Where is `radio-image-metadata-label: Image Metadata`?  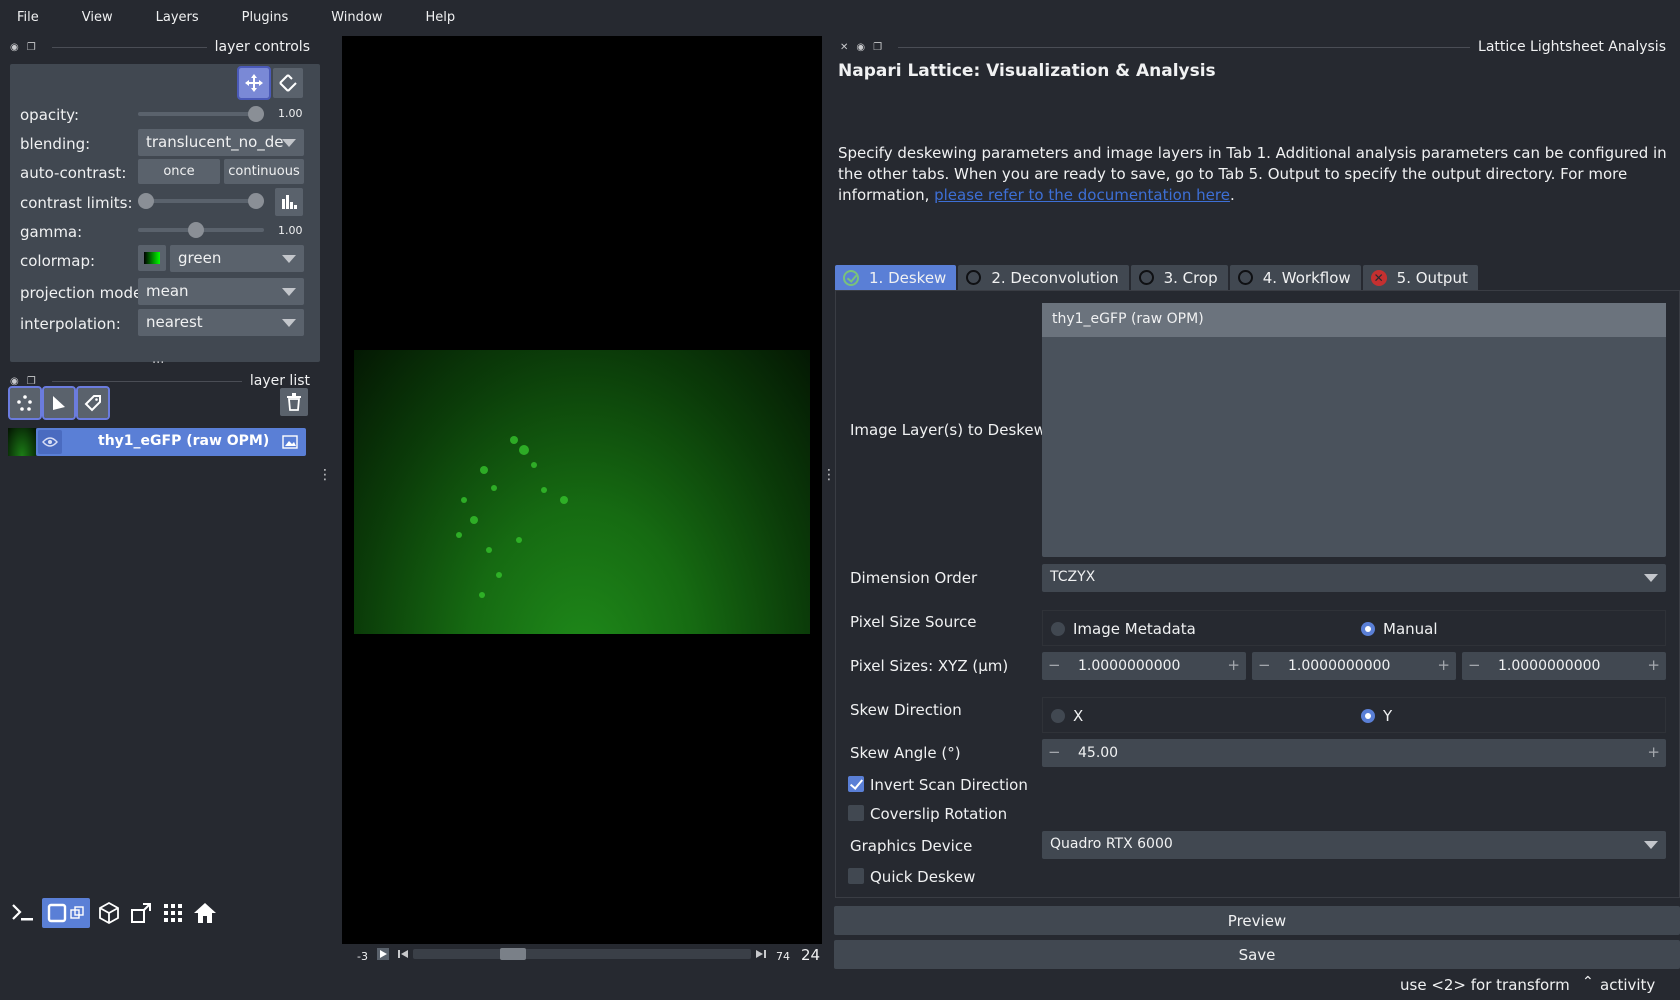 radio-image-metadata-label: Image Metadata is located at coordinates (1134, 629).